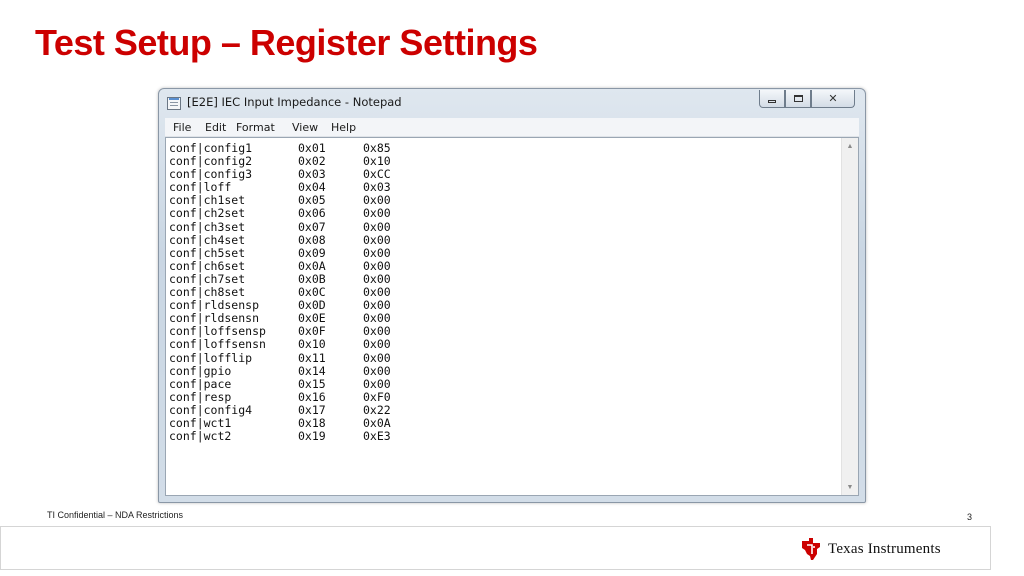 This screenshot has width=1024, height=576. I want to click on register-address: 0x06, so click(312, 213).